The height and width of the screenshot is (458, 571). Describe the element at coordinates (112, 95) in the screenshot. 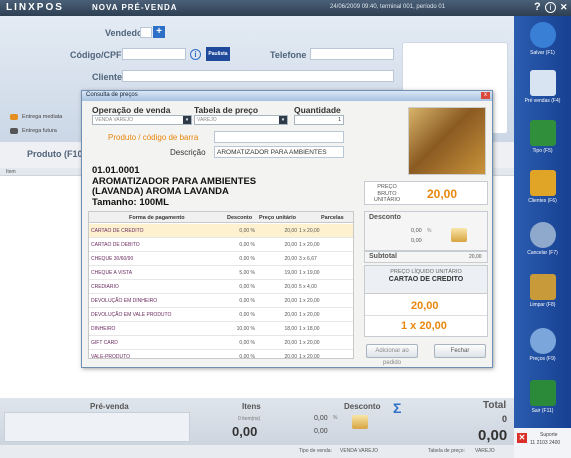

I see `dialog-title: Consulta de preços` at that location.